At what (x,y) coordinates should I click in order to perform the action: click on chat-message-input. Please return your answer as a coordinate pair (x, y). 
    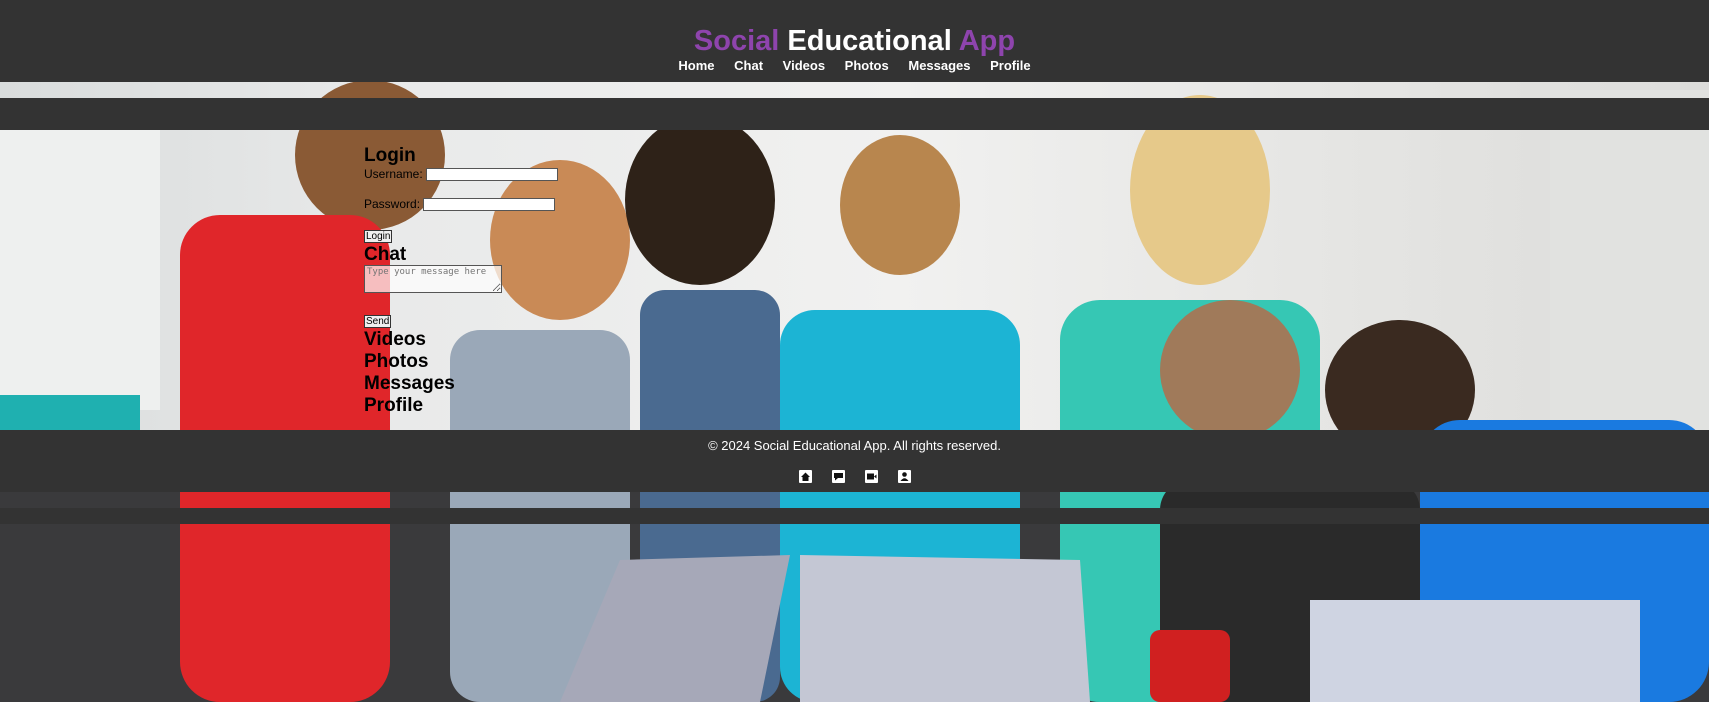
    Looking at the image, I should click on (433, 279).